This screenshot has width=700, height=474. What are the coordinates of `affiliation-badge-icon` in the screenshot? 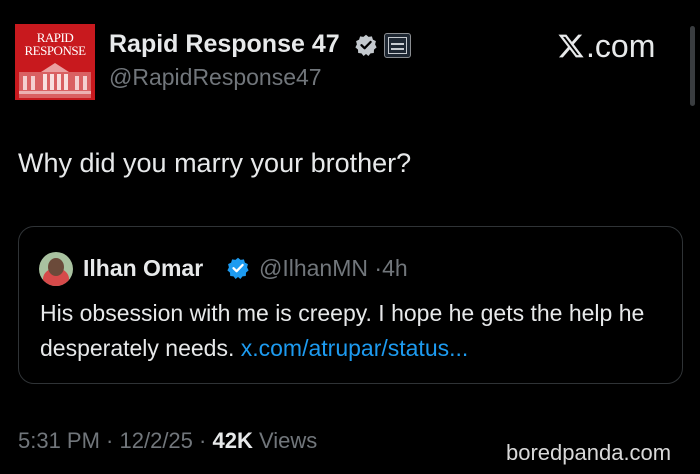 It's located at (397, 45).